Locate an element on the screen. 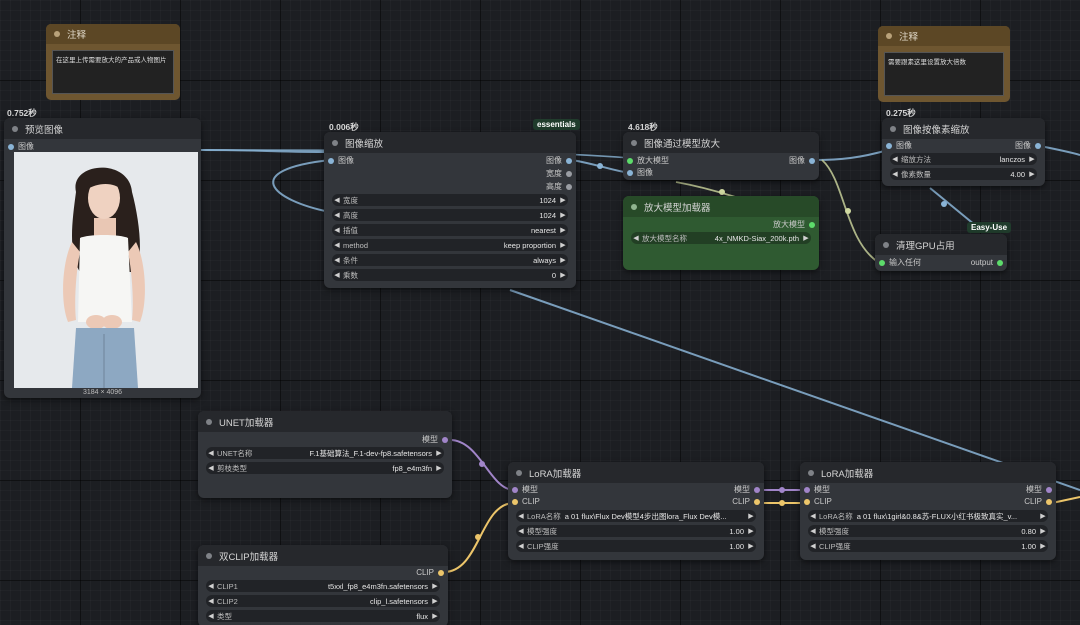 This screenshot has height=625, width=1080. widget-height: ◀ 高度 1024 ▶ is located at coordinates (450, 215).